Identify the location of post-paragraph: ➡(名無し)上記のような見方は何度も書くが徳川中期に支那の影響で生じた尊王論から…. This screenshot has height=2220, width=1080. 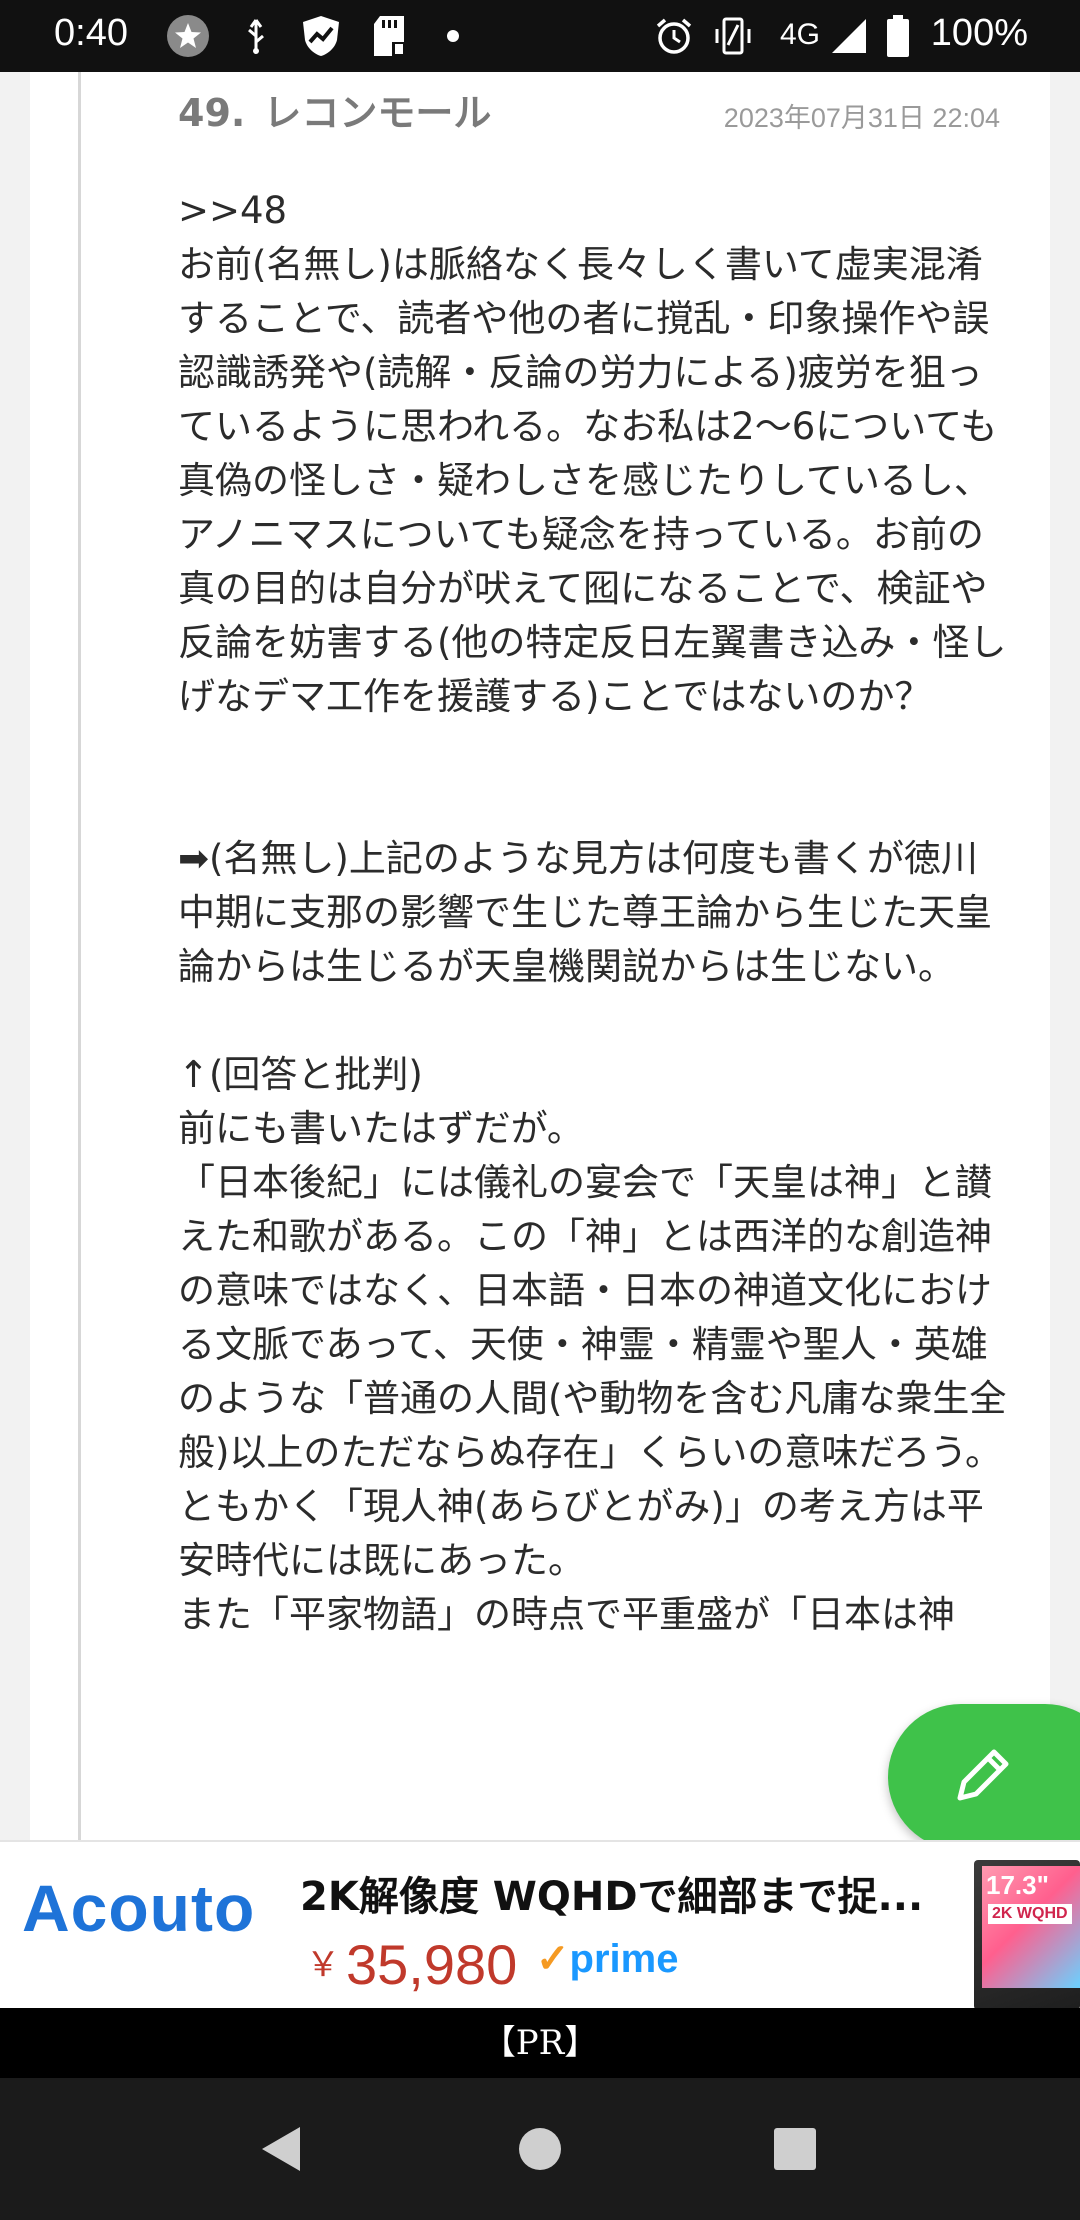
(585, 912).